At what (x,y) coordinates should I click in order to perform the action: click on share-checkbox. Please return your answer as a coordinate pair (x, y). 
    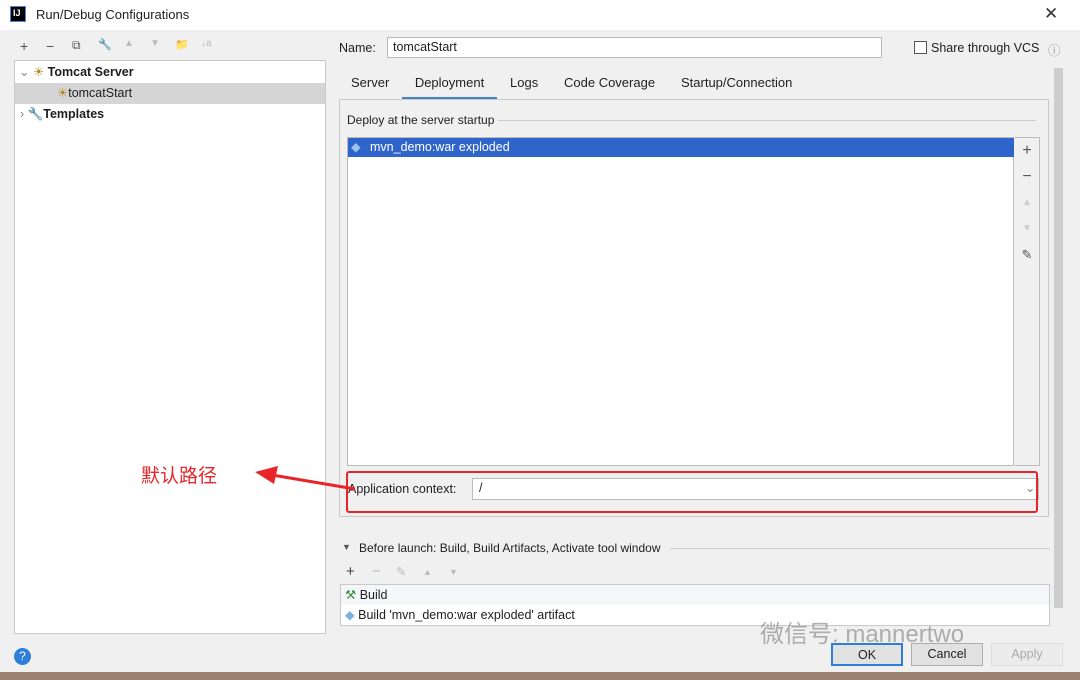
    Looking at the image, I should click on (920, 47).